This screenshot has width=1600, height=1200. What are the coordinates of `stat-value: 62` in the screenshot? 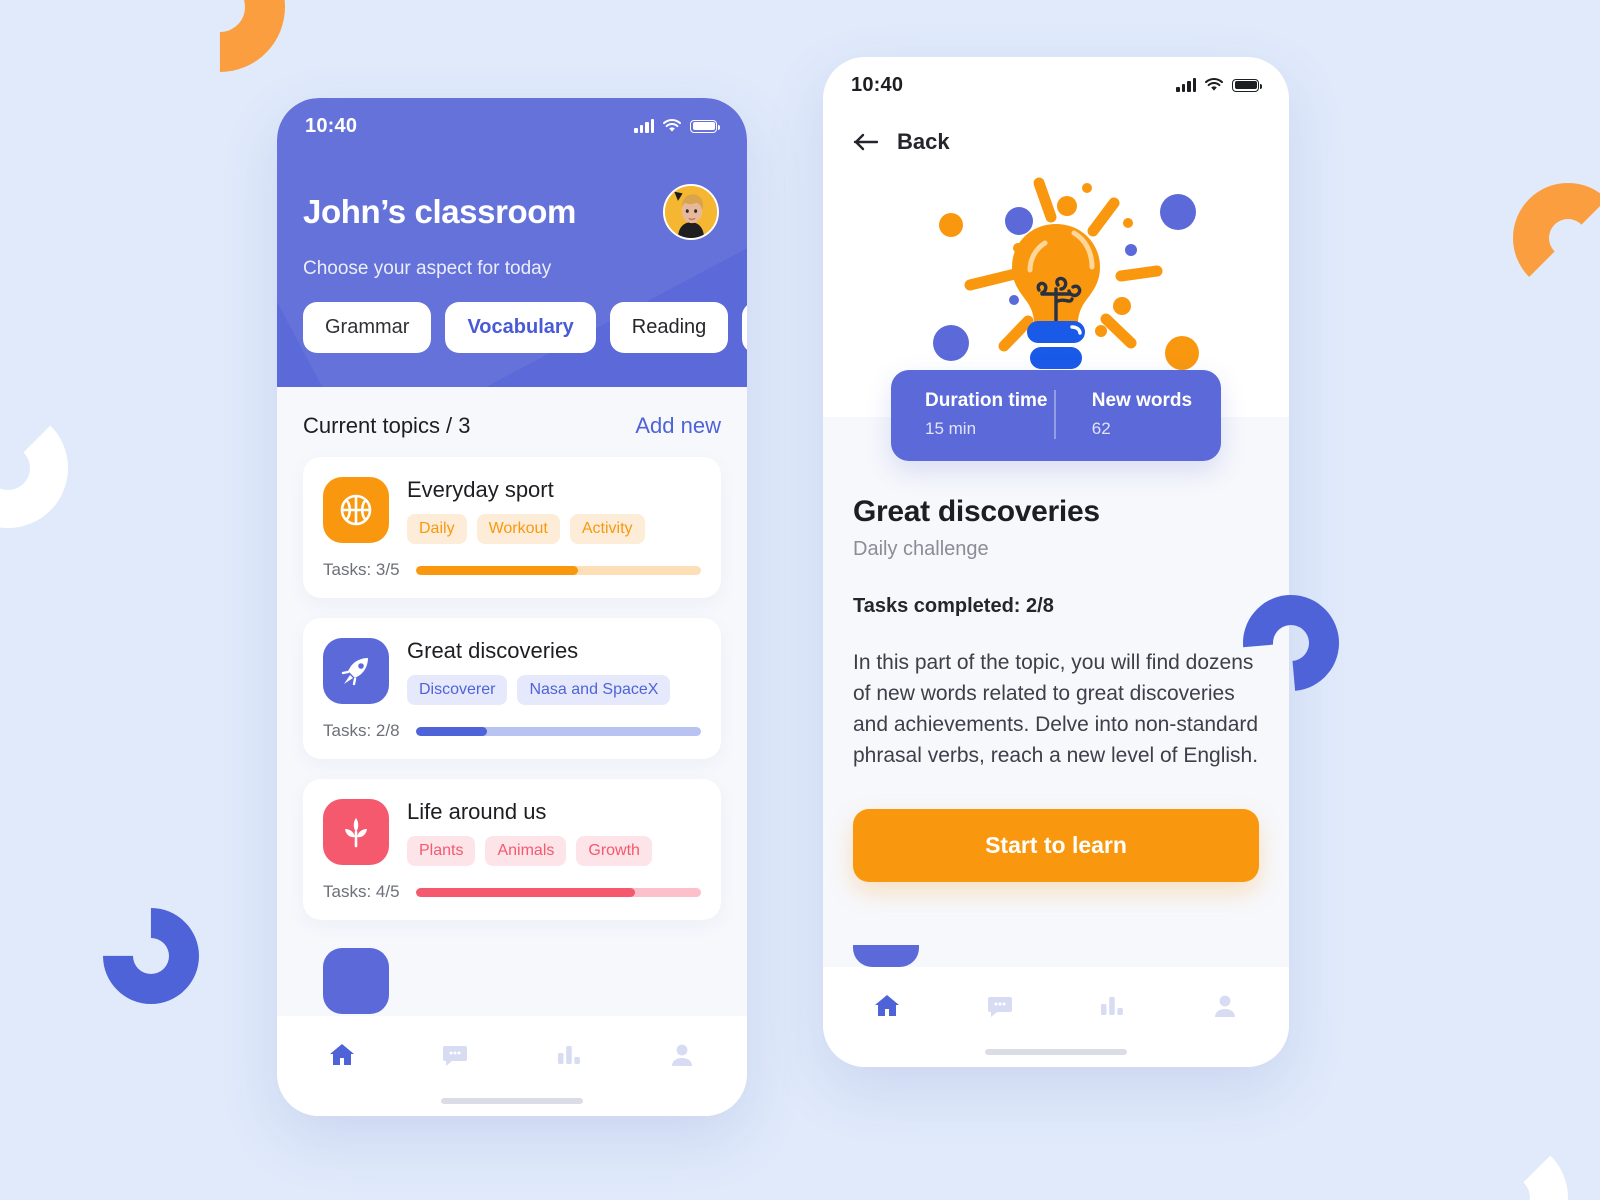 It's located at (1101, 428).